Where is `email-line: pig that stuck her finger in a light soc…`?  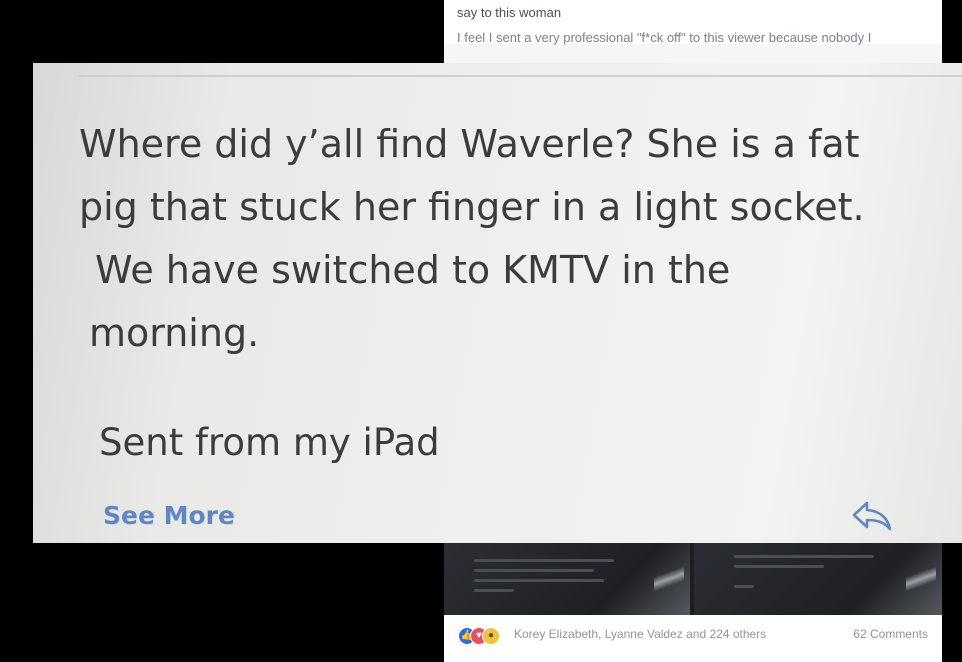
email-line: pig that stuck her finger in a light soc… is located at coordinates (472, 207).